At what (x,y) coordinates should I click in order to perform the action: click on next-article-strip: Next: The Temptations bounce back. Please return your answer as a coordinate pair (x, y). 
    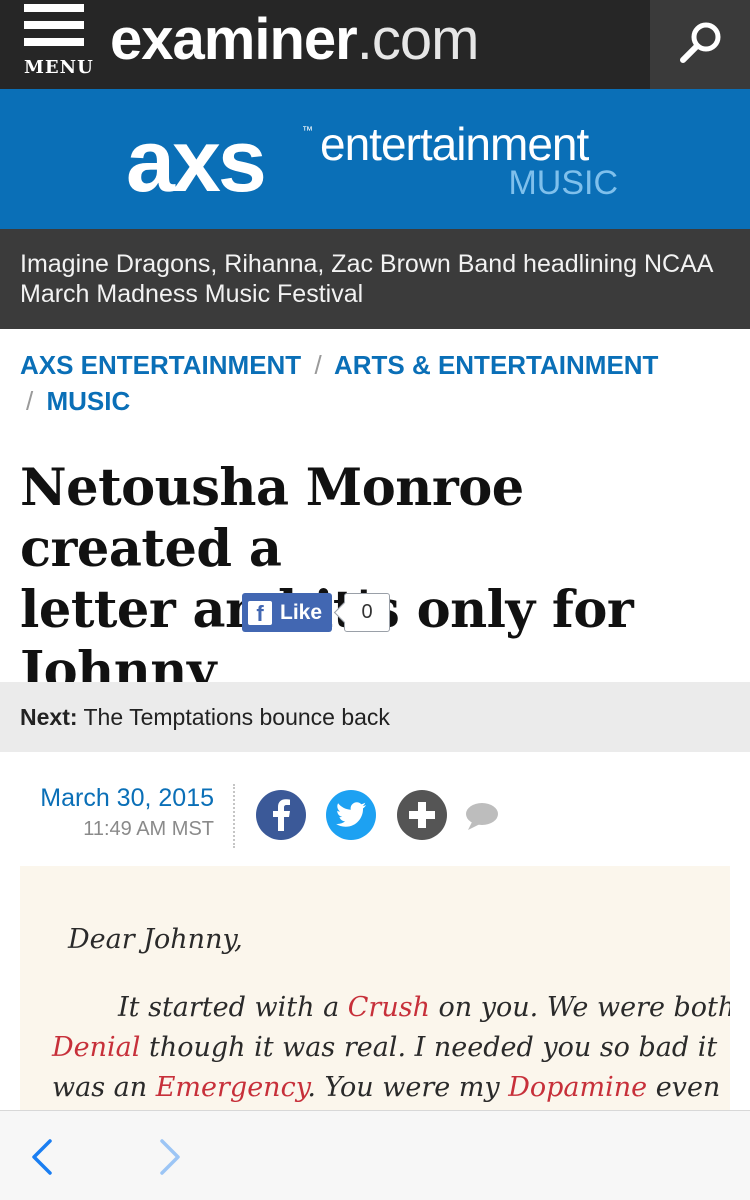
    Looking at the image, I should click on (375, 717).